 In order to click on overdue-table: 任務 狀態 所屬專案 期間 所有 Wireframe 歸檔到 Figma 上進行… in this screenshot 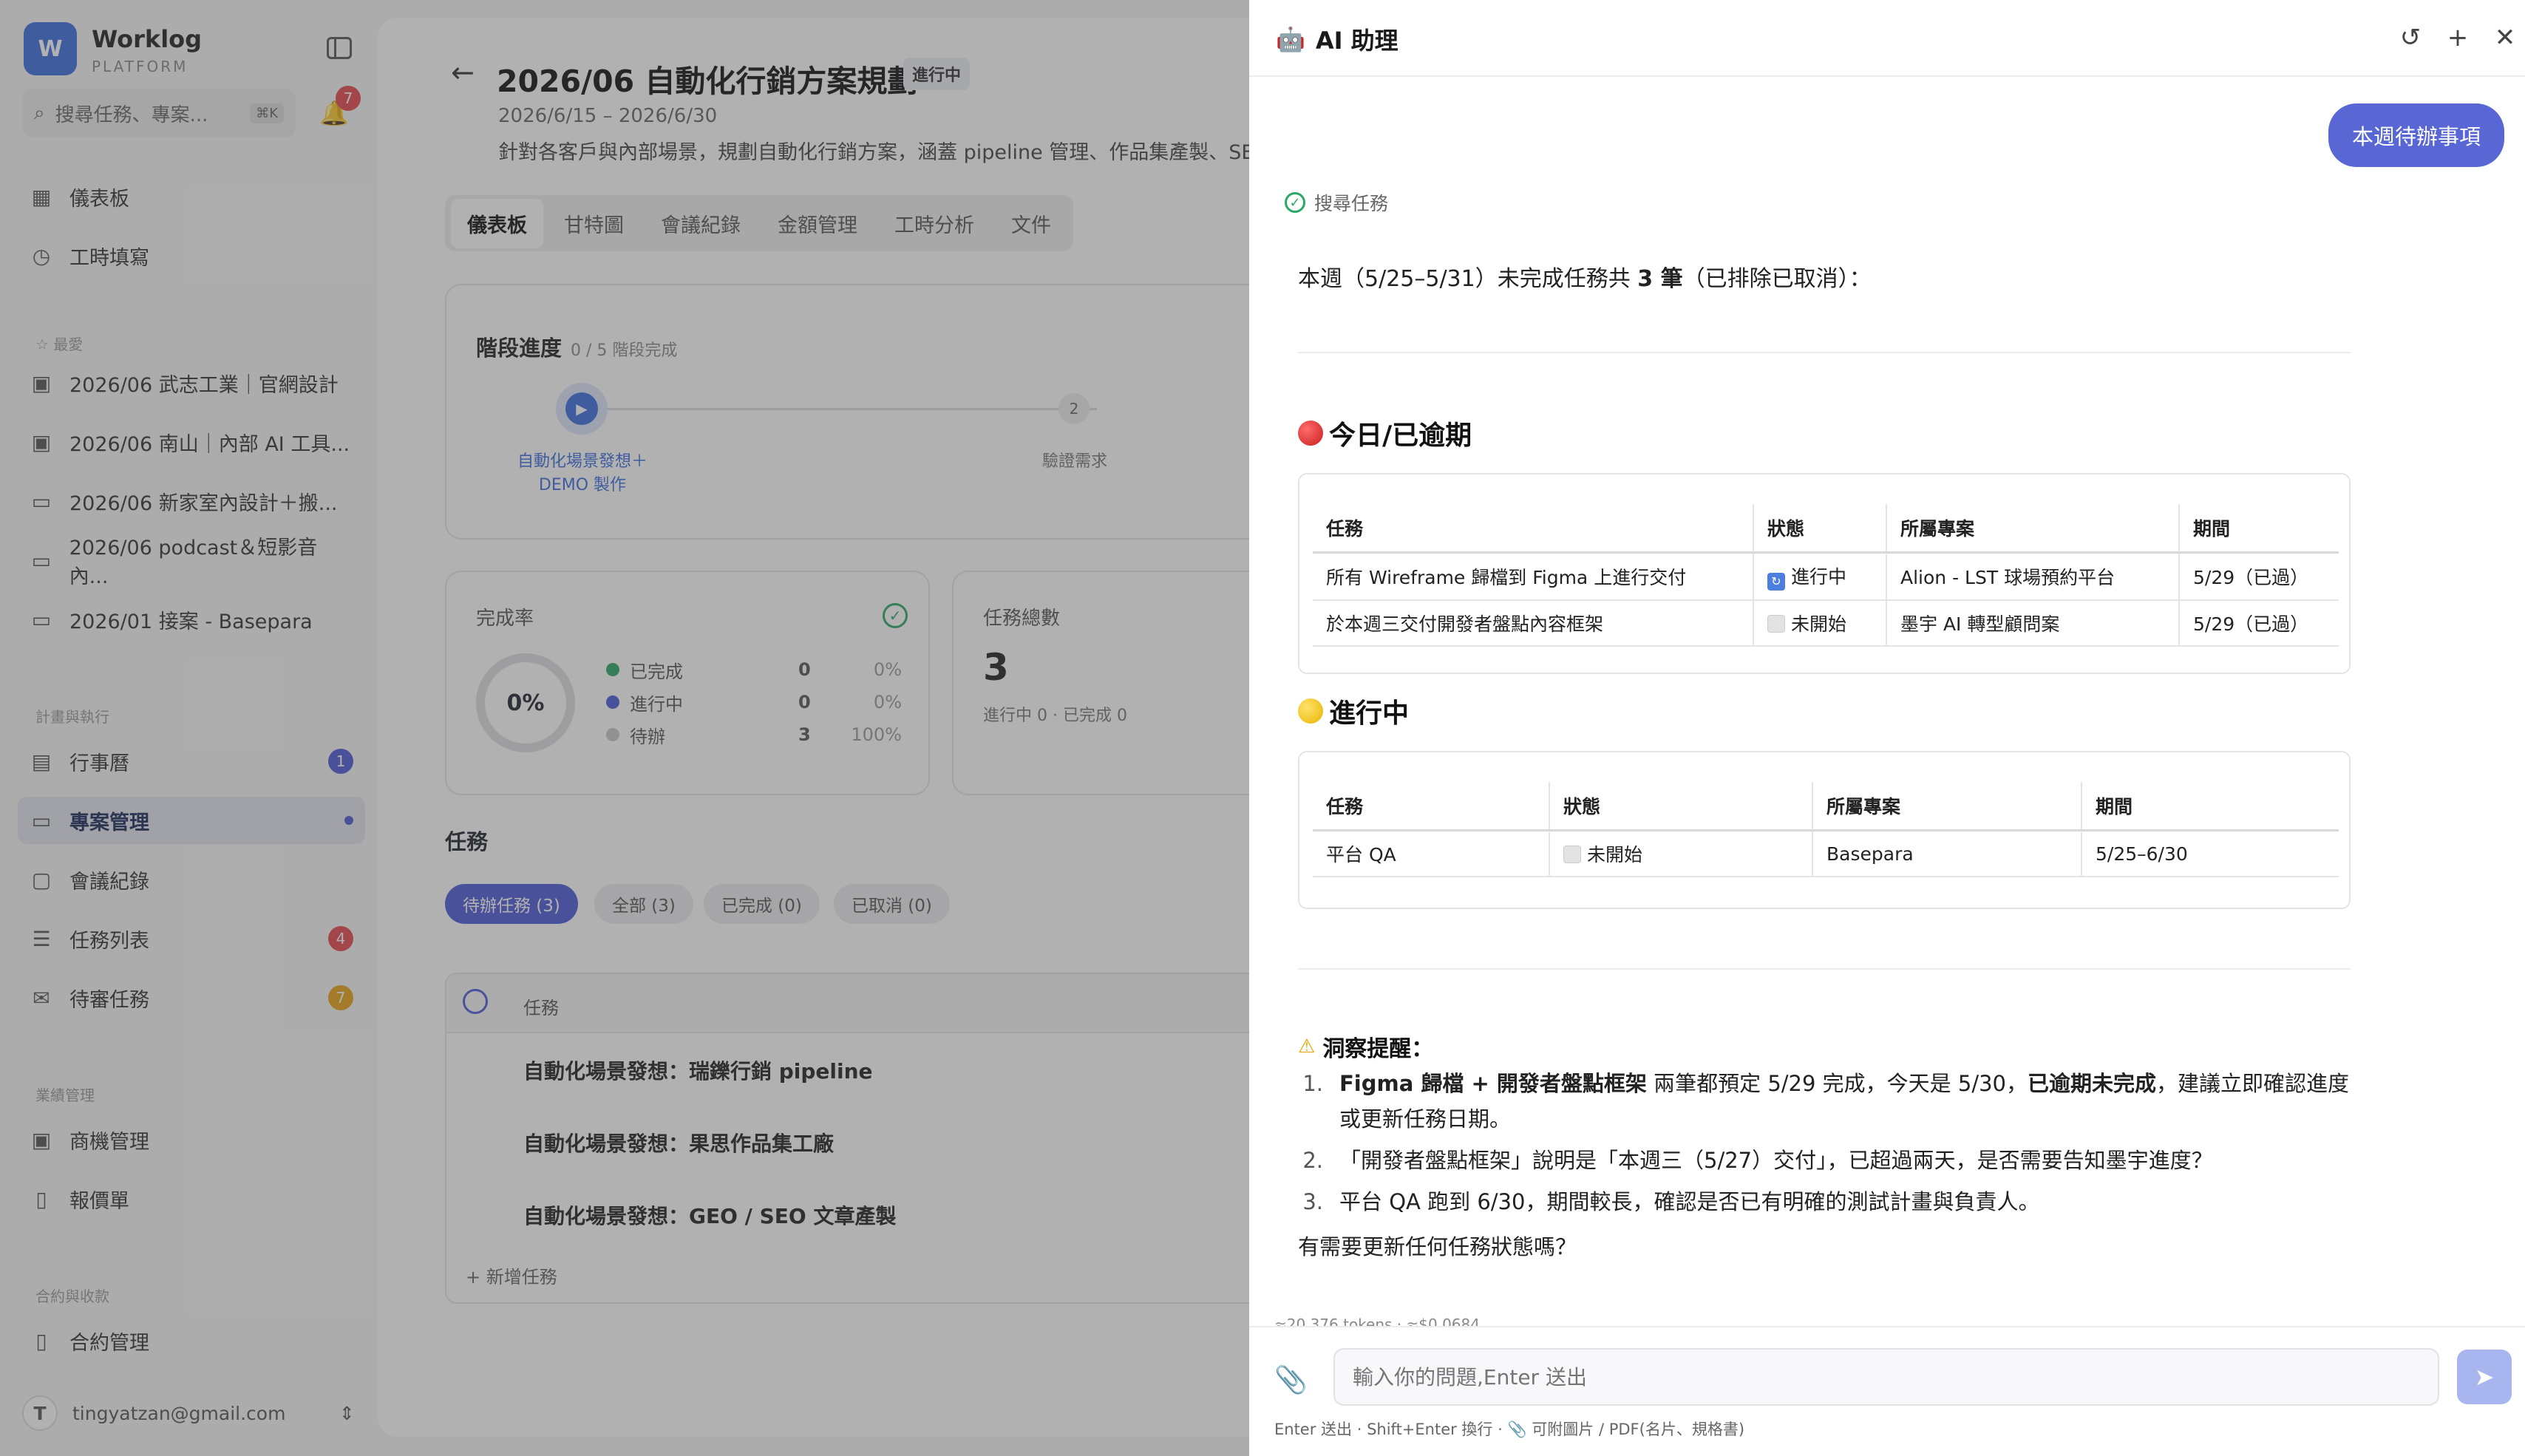, I will do `click(1826, 575)`.